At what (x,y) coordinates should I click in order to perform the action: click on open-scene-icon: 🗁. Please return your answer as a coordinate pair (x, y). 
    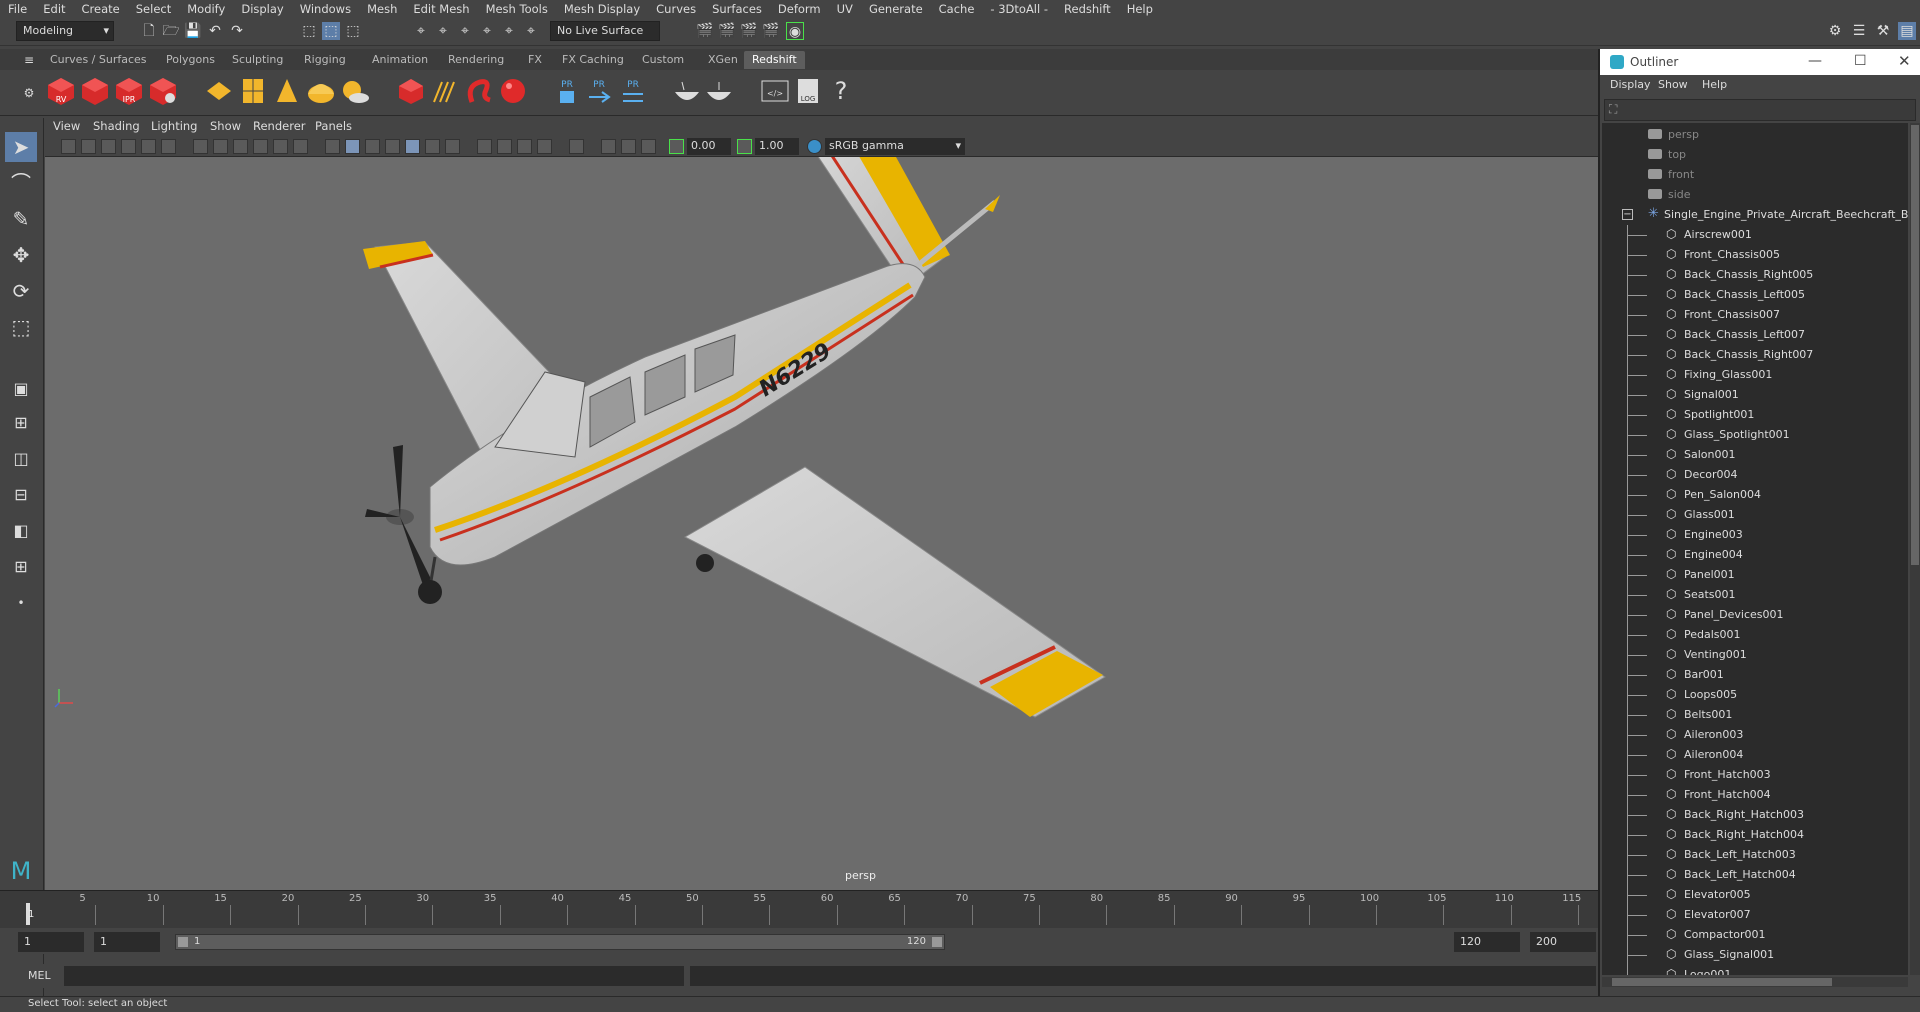
    Looking at the image, I should click on (171, 31).